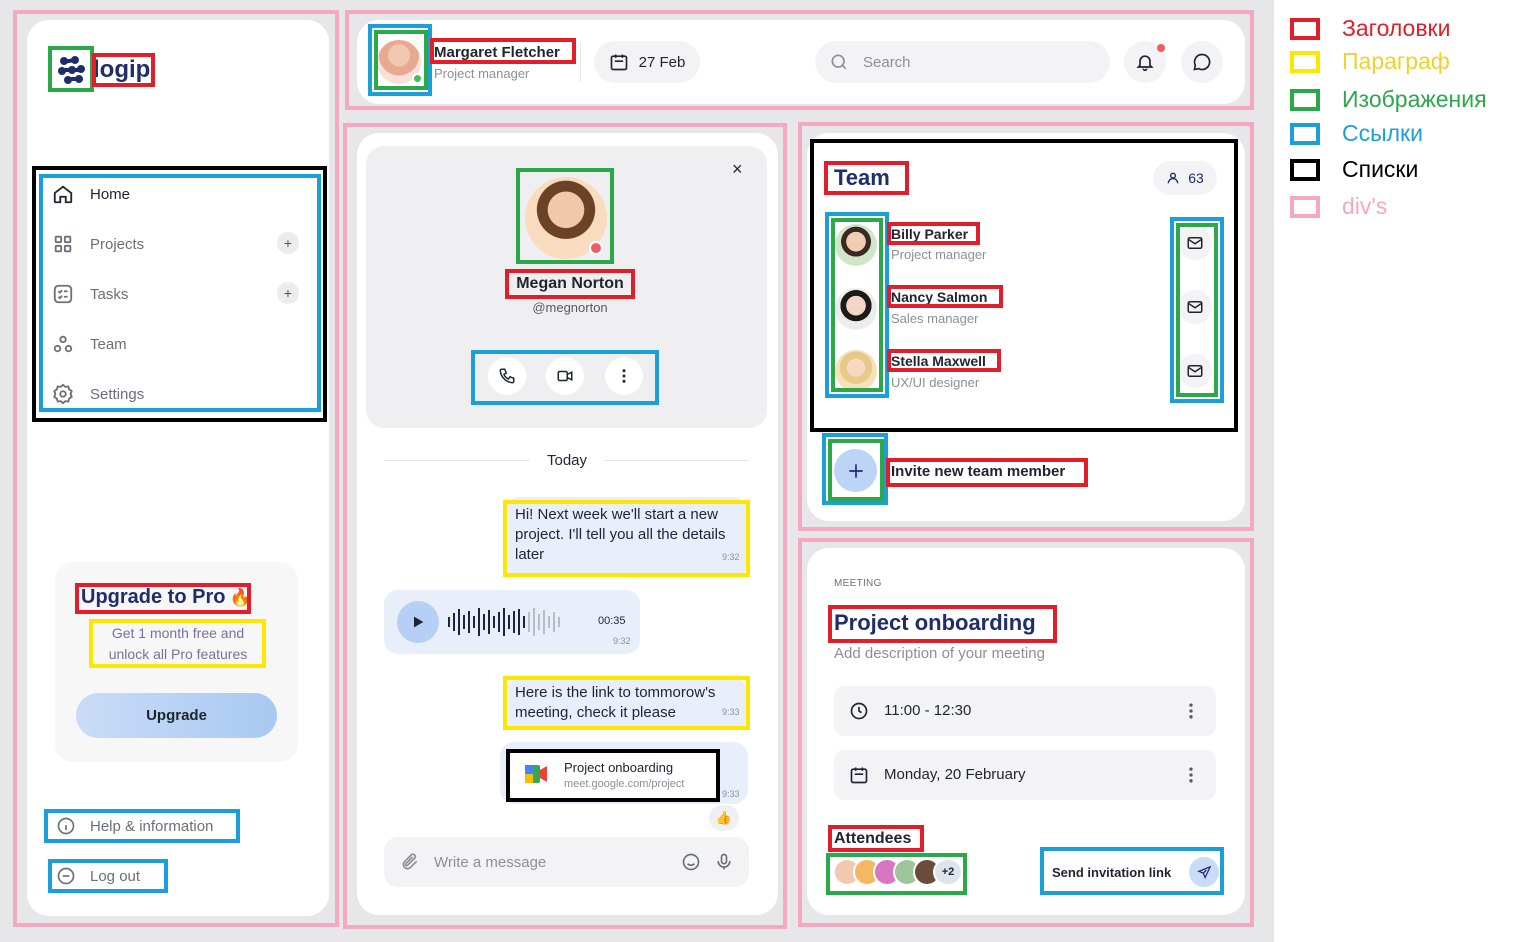 This screenshot has height=942, width=1530. I want to click on help-link: Help & information, so click(134, 826).